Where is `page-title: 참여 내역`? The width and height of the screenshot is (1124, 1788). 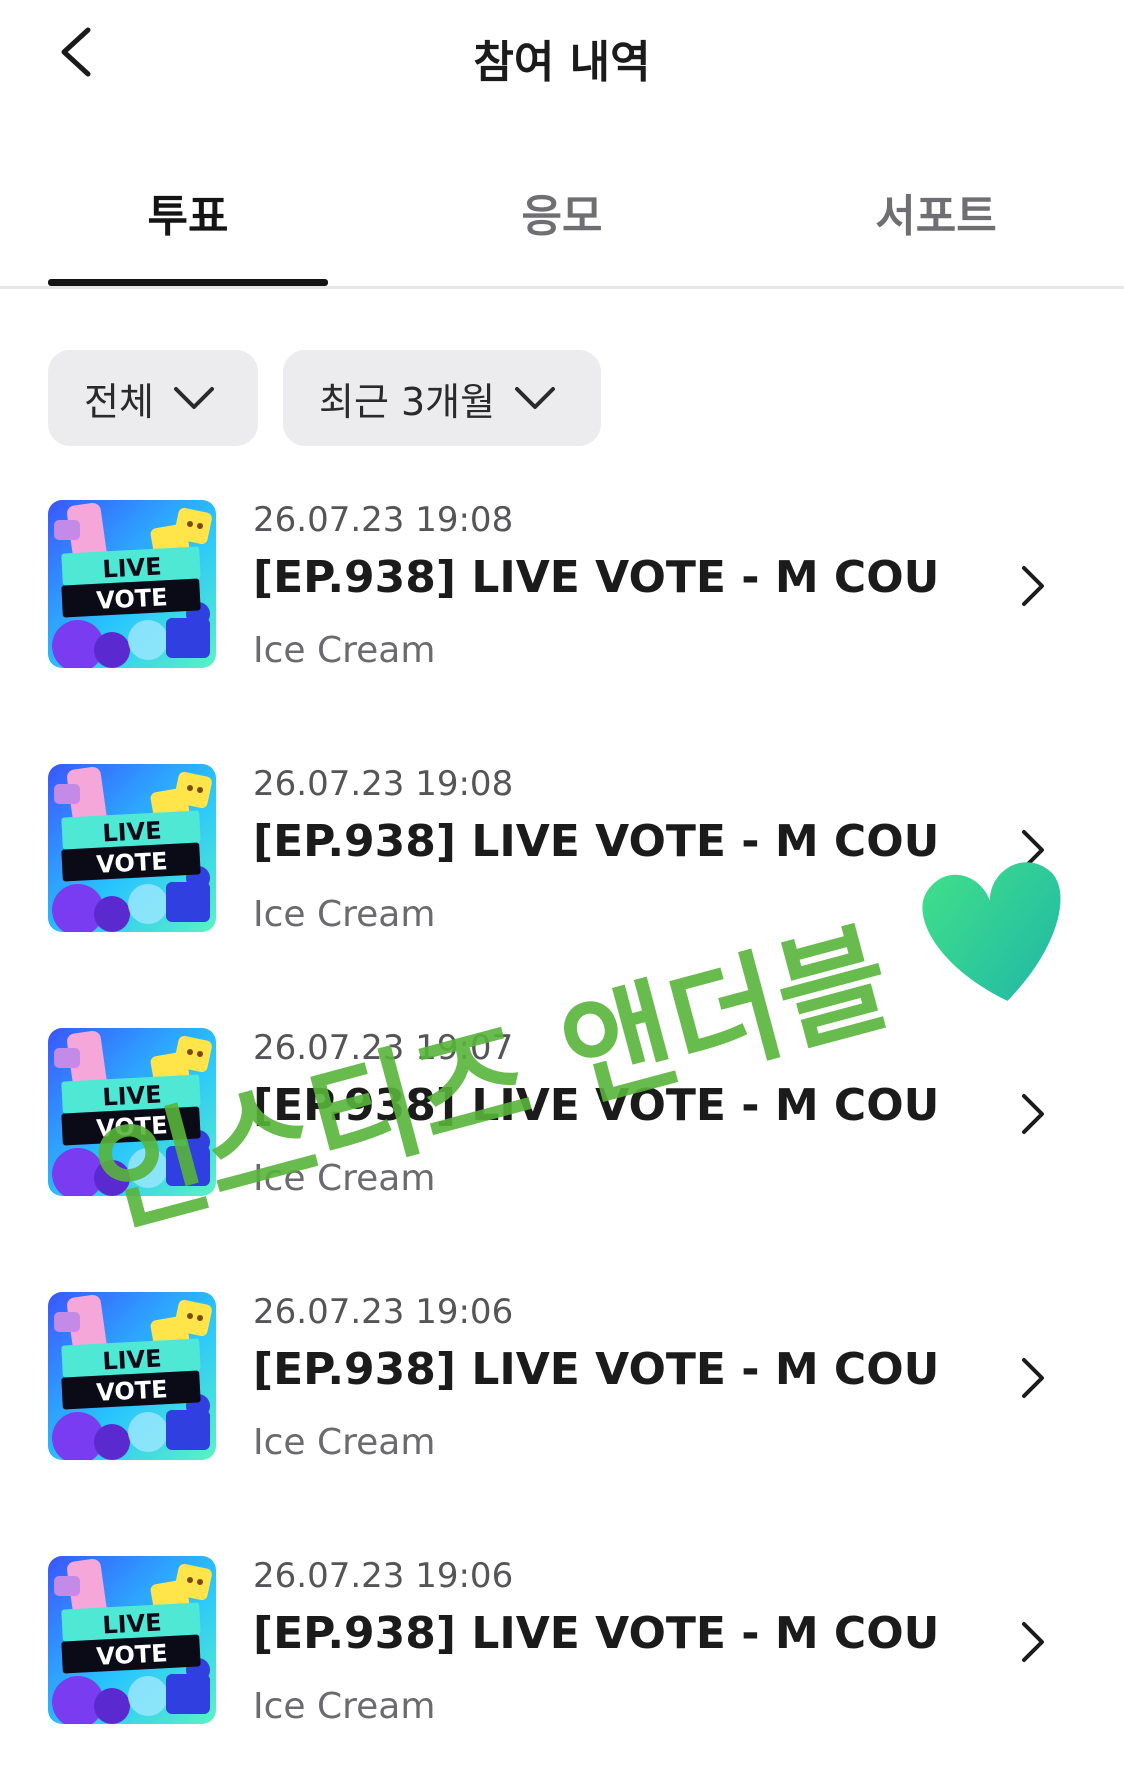
page-title: 참여 내역 is located at coordinates (562, 62).